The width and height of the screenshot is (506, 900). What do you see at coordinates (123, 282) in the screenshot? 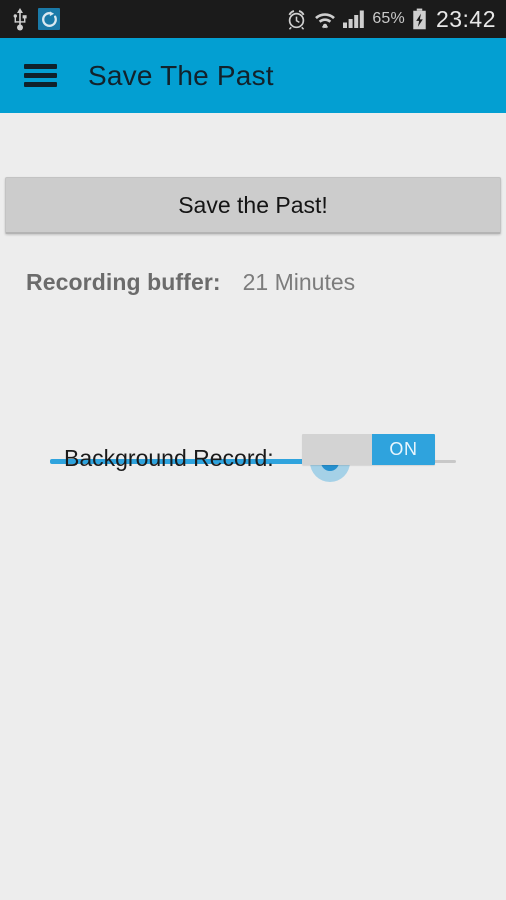
I see `recording-buffer-label: Recording buffer:` at bounding box center [123, 282].